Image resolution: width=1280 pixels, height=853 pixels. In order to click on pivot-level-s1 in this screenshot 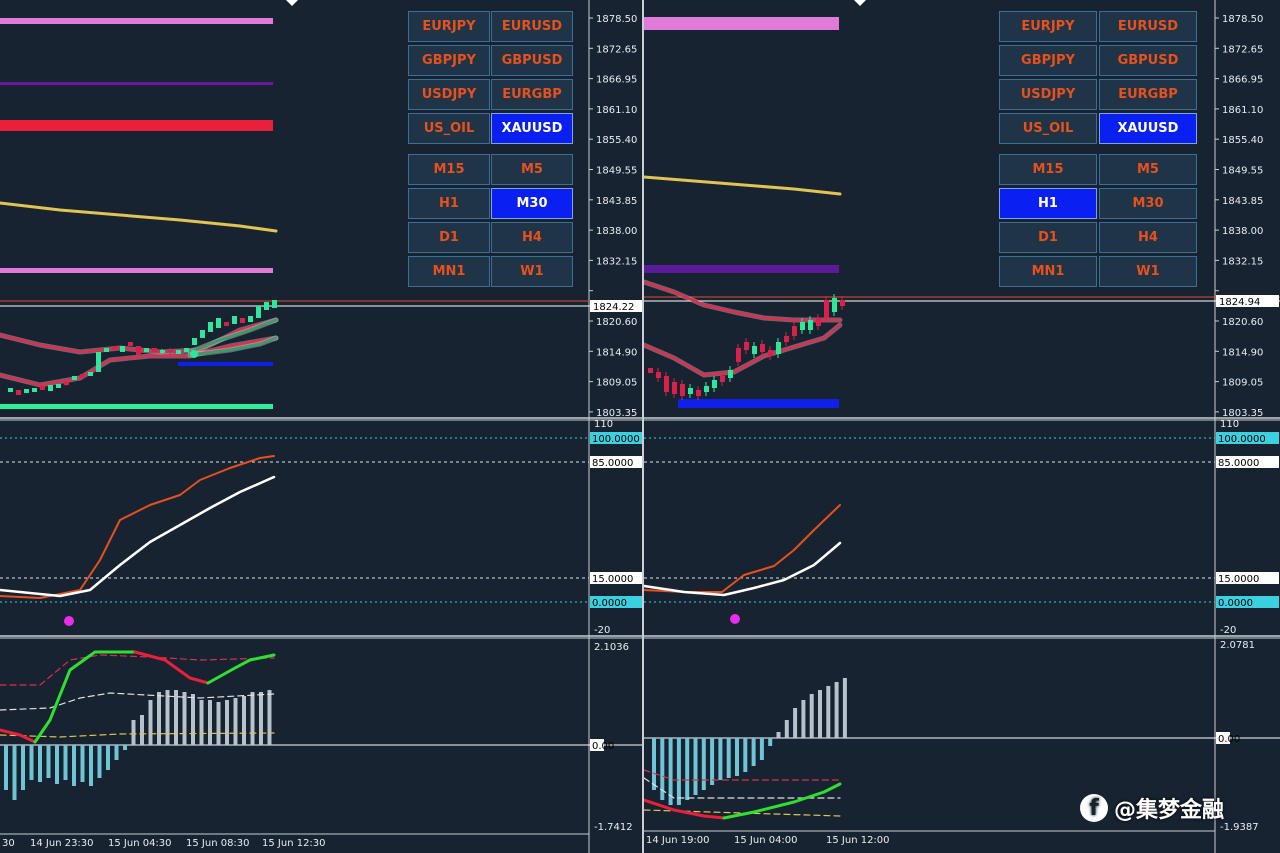, I will do `click(136, 406)`.